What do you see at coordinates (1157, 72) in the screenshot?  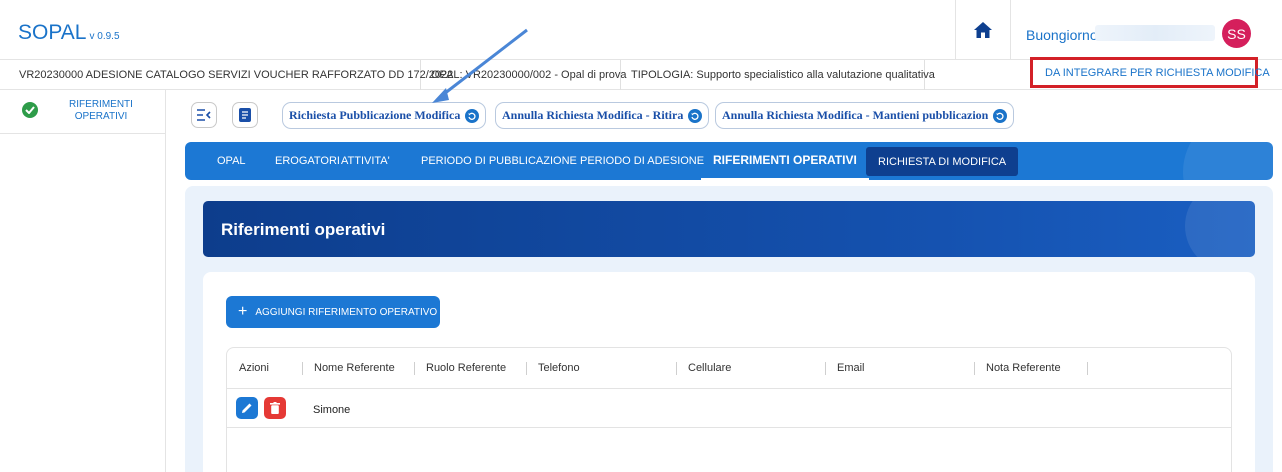 I see `status-text: DA INTEGRARE PER RICHIESTA MODIFICA` at bounding box center [1157, 72].